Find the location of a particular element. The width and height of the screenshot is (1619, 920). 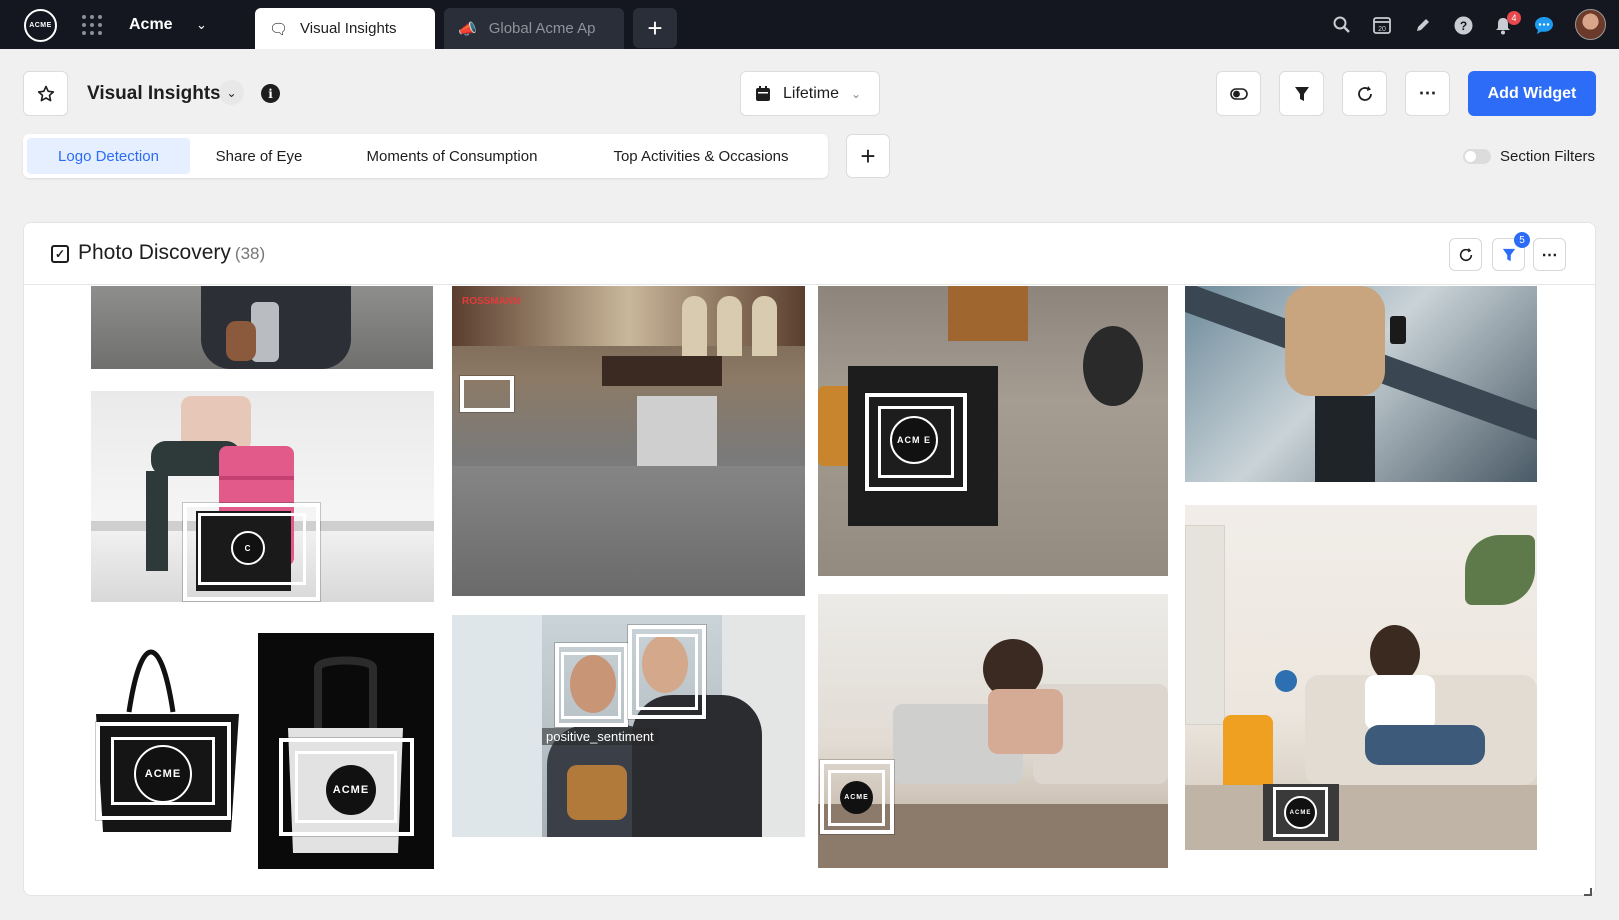

toggle-view-button is located at coordinates (1238, 93).